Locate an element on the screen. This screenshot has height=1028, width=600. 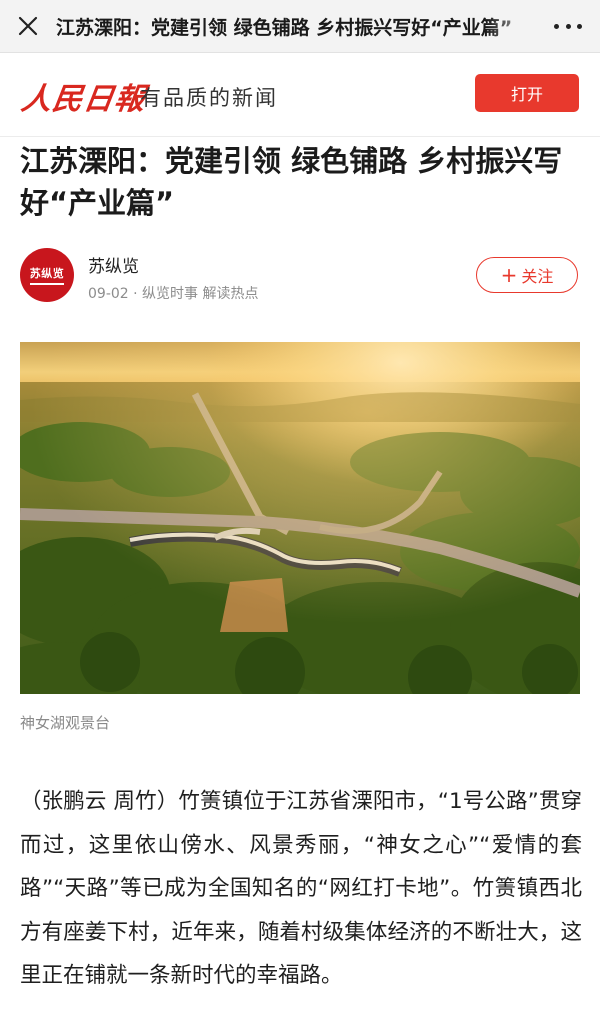
top-nav-bar: 江苏溧阳：党建引领 绿色铺路 乡村振兴写好“产业篇” is located at coordinates (300, 26).